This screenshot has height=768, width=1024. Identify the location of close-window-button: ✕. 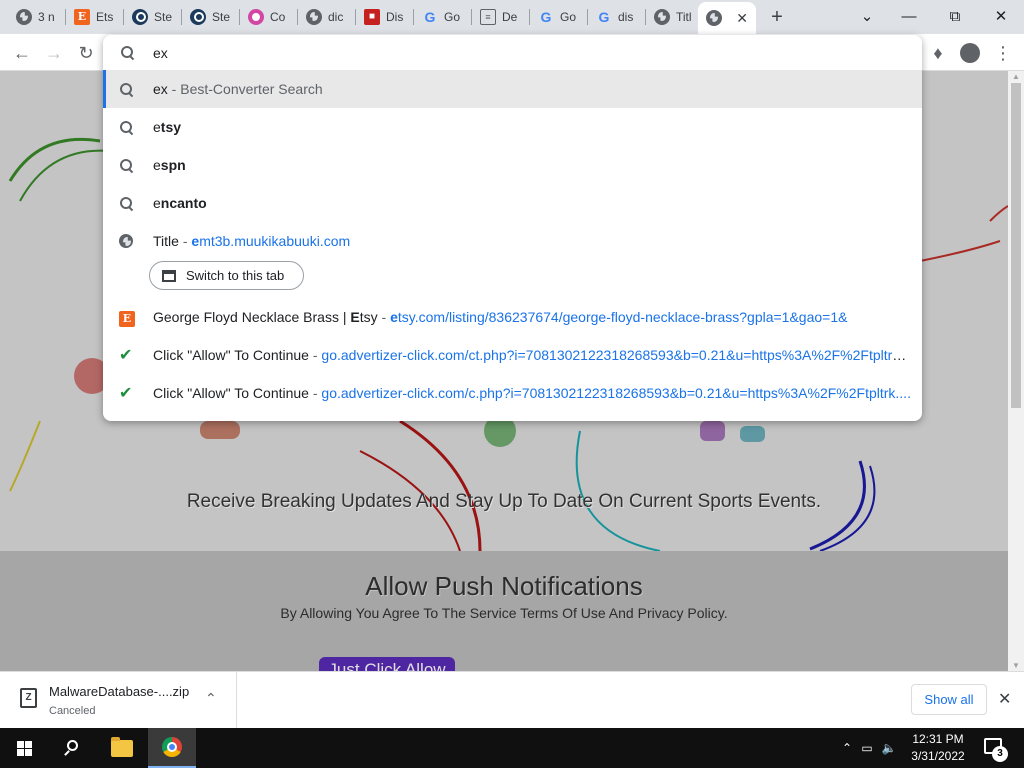
(1001, 16).